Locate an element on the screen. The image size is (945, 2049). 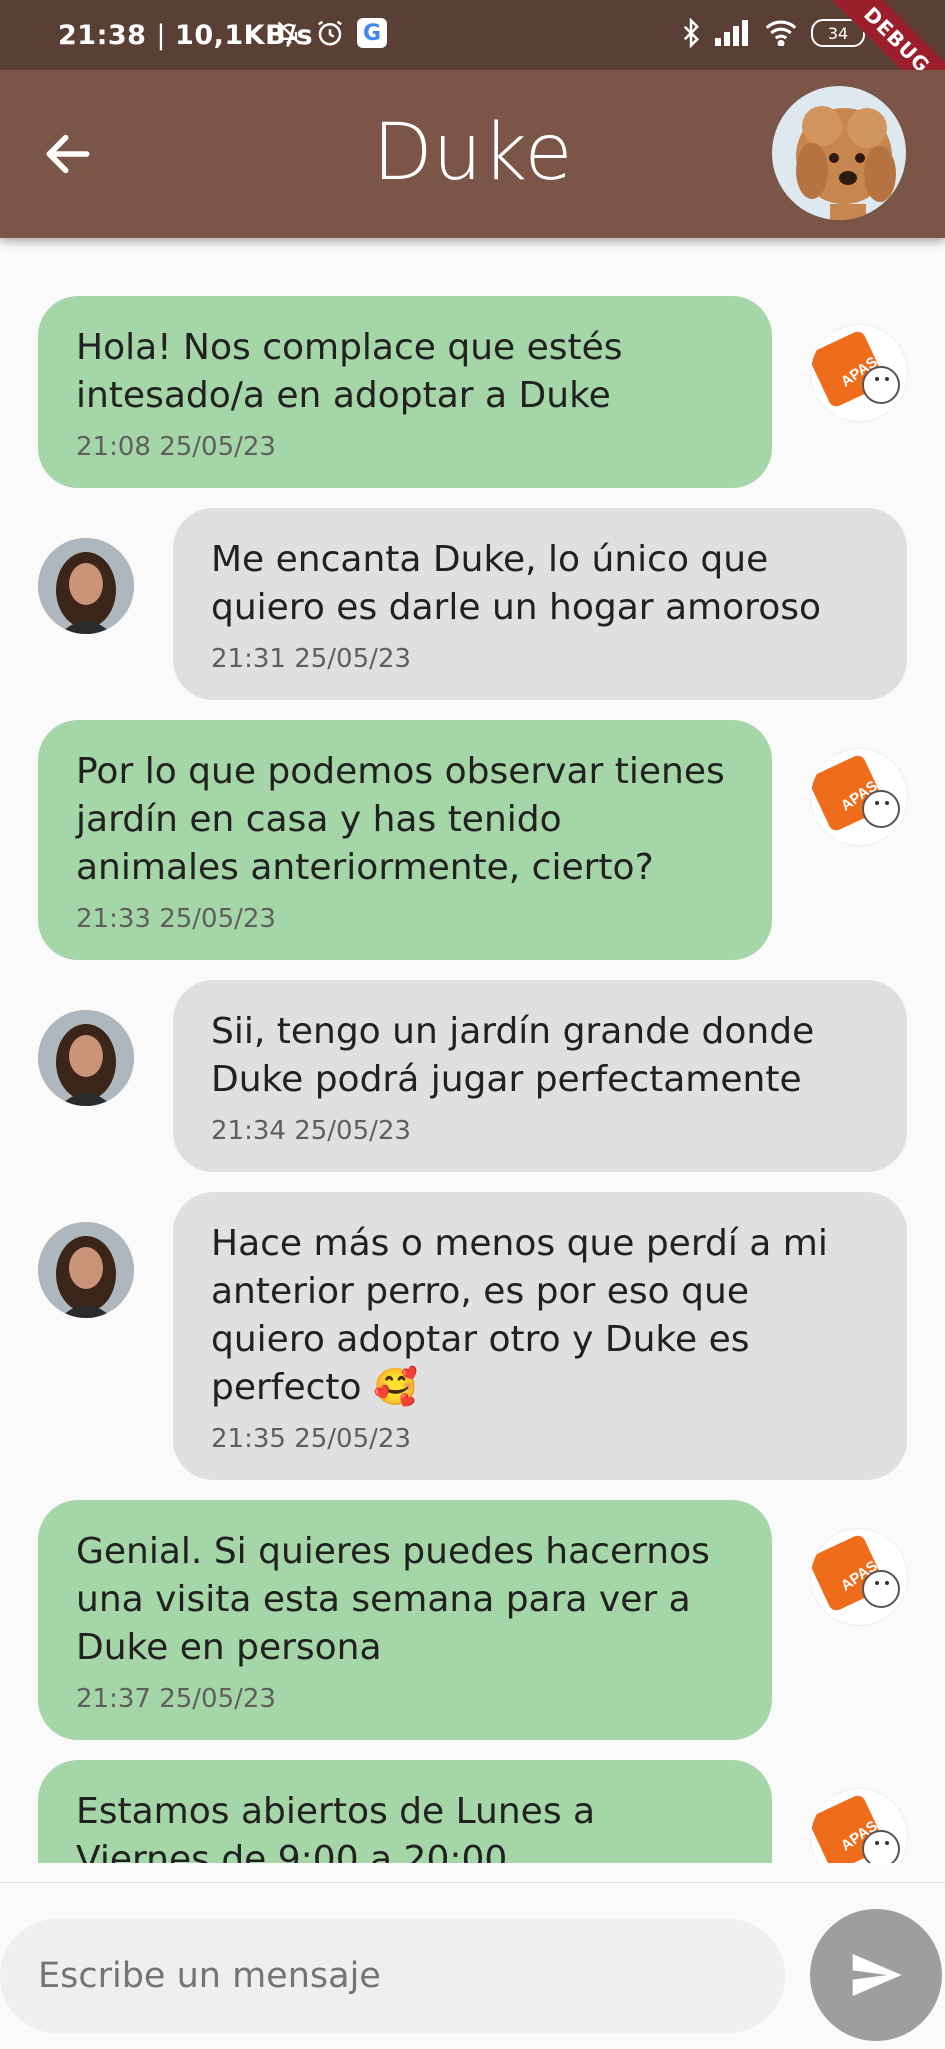
google-icon: G is located at coordinates (372, 33).